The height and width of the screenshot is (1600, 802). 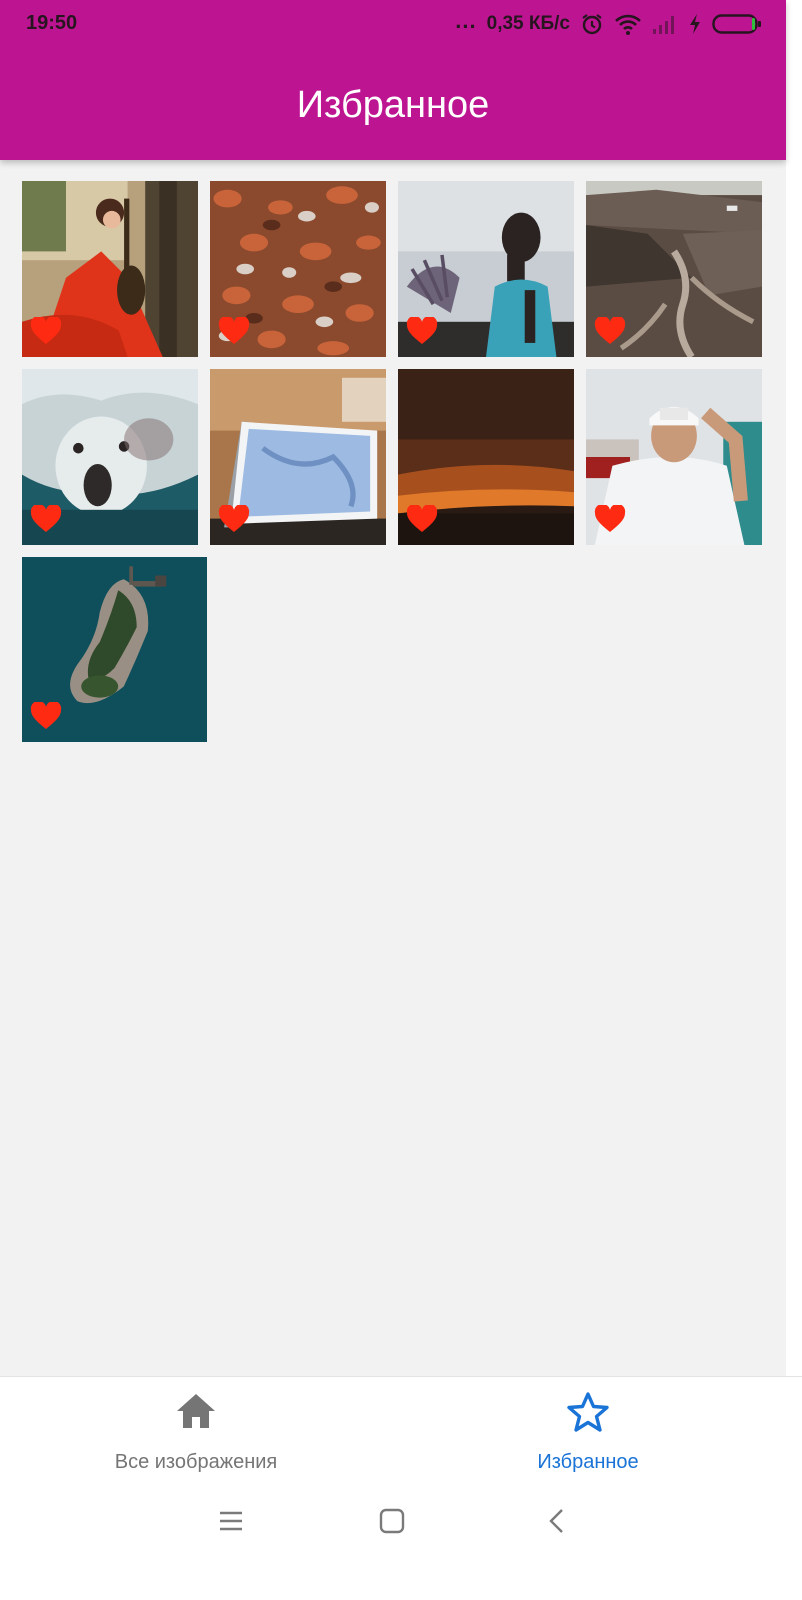 I want to click on star-icon, so click(x=588, y=1412).